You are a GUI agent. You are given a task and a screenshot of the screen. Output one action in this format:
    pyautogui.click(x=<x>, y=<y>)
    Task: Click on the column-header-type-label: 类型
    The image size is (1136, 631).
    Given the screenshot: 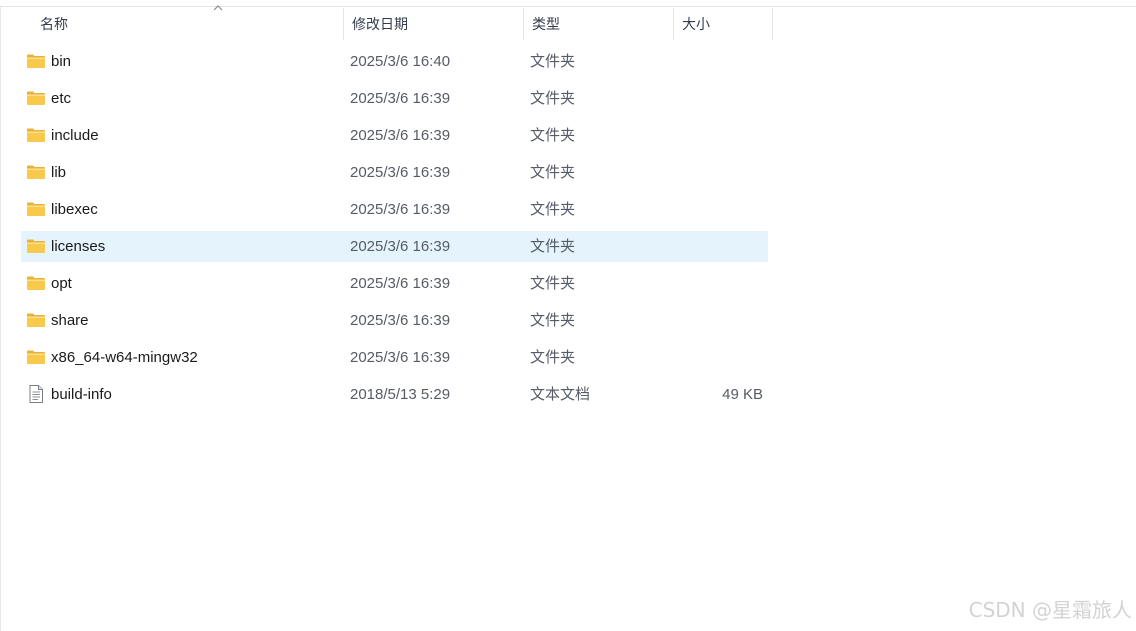 What is the action you would take?
    pyautogui.click(x=546, y=24)
    